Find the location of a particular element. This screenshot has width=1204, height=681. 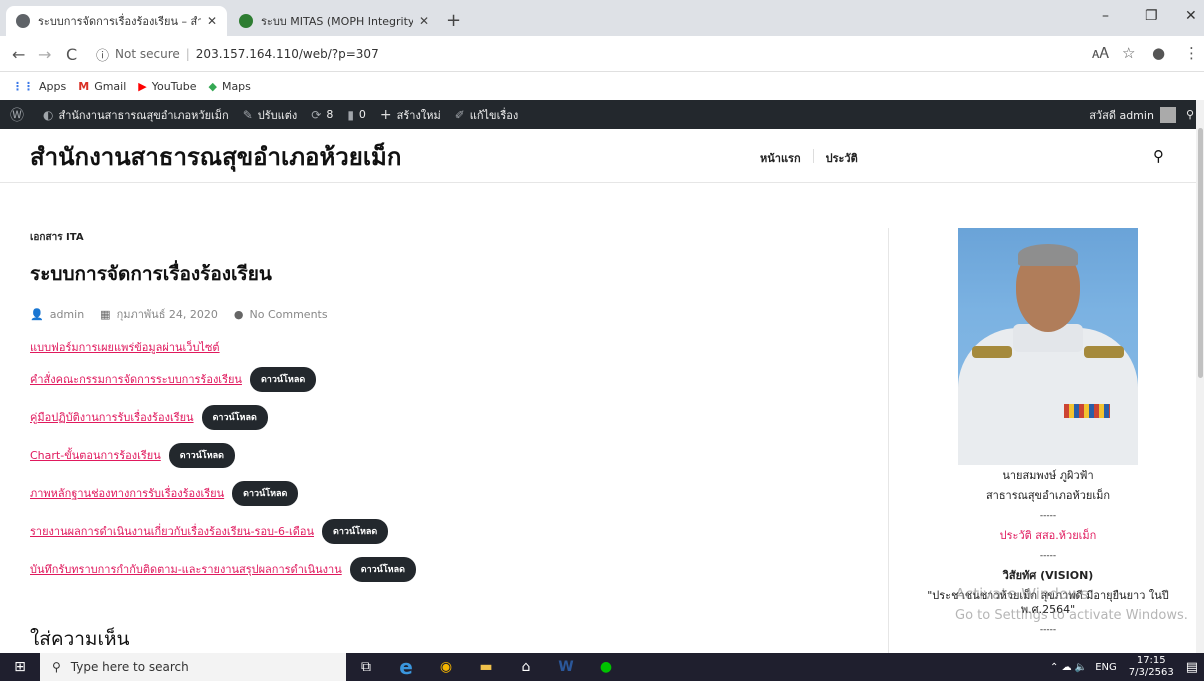

bookmark-label: Maps is located at coordinates (236, 86).